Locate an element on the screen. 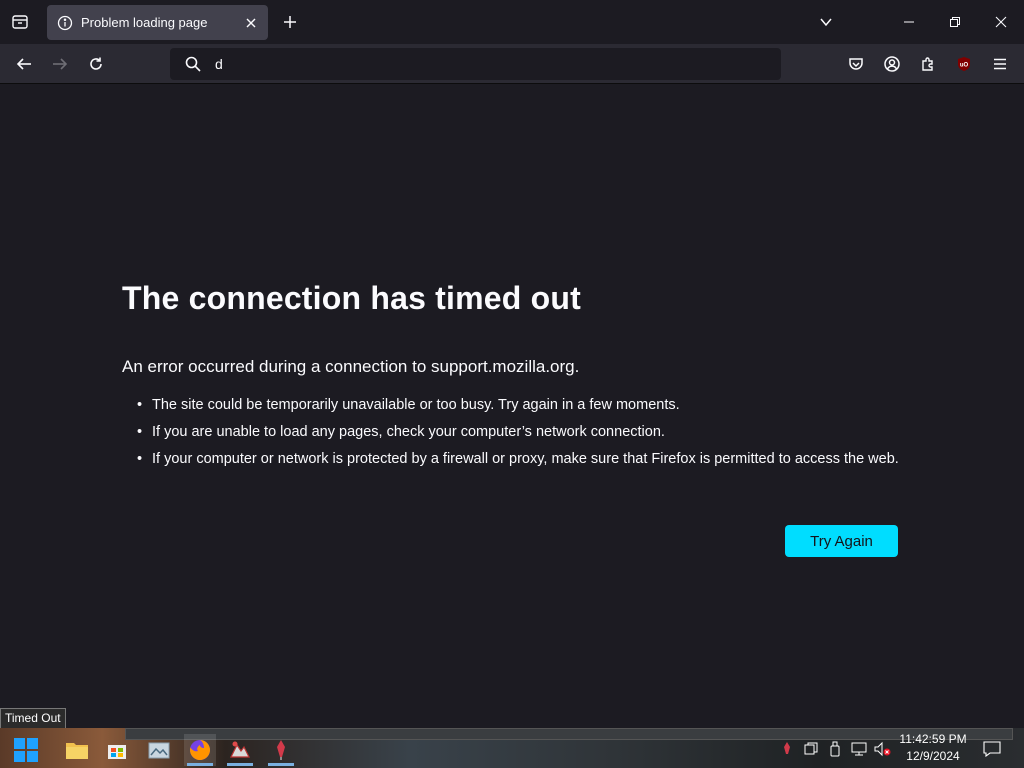  clock-time: 11:42:59 PM is located at coordinates (933, 739).